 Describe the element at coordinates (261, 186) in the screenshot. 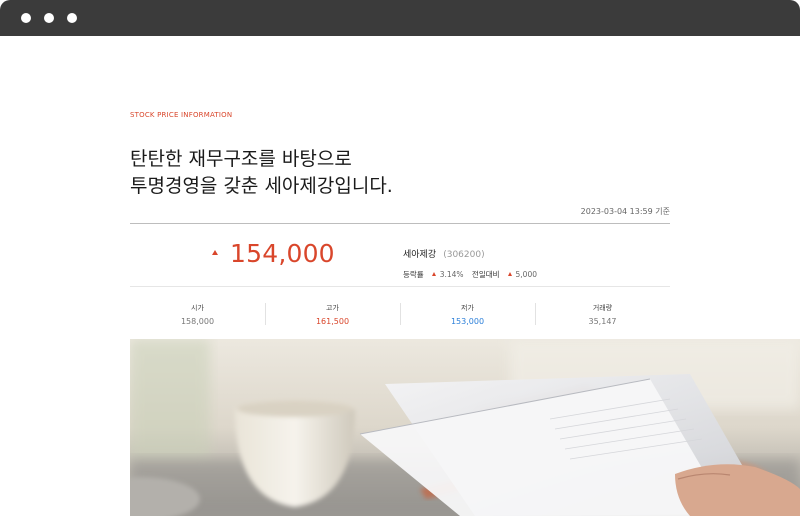

I see `headline-line-2: 투명경영을 갖춘 세아제강입니다.` at that location.